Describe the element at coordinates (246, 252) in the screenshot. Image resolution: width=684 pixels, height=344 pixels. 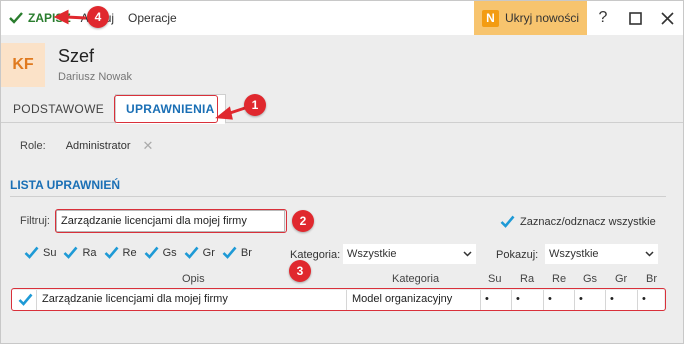
I see `flag-label: Br` at that location.